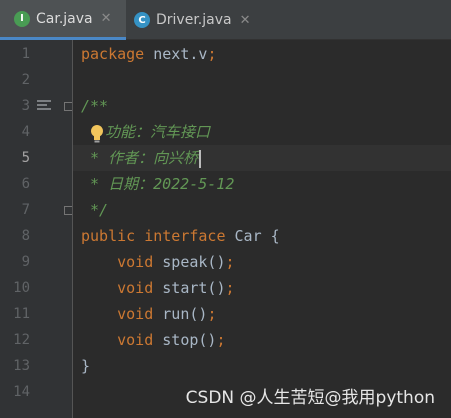  What do you see at coordinates (21, 392) in the screenshot?
I see `line-number: 14` at bounding box center [21, 392].